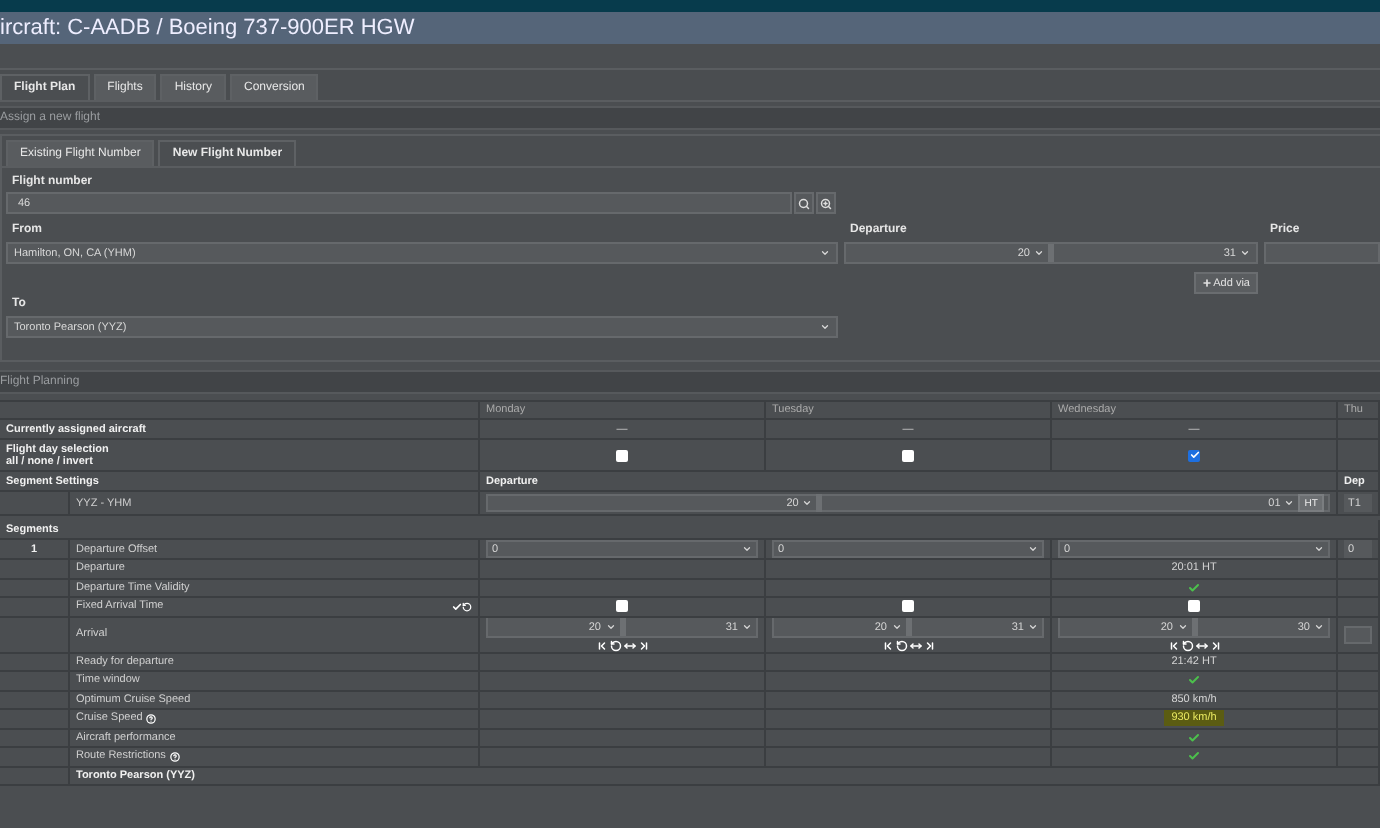 The height and width of the screenshot is (828, 1380). Describe the element at coordinates (804, 203) in the screenshot. I see `search-button` at that location.